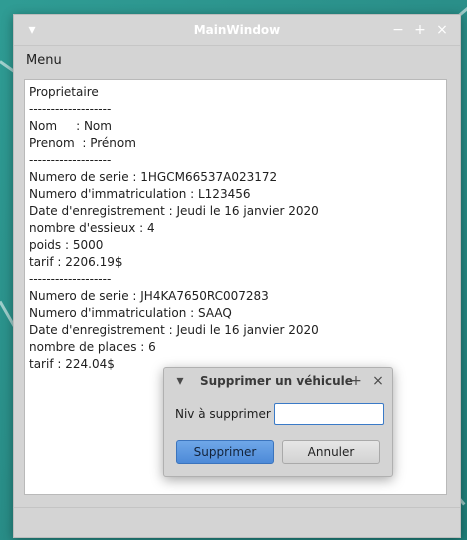 This screenshot has width=467, height=540. Describe the element at coordinates (64, 92) in the screenshot. I see `text-line: Proprietaire` at that location.